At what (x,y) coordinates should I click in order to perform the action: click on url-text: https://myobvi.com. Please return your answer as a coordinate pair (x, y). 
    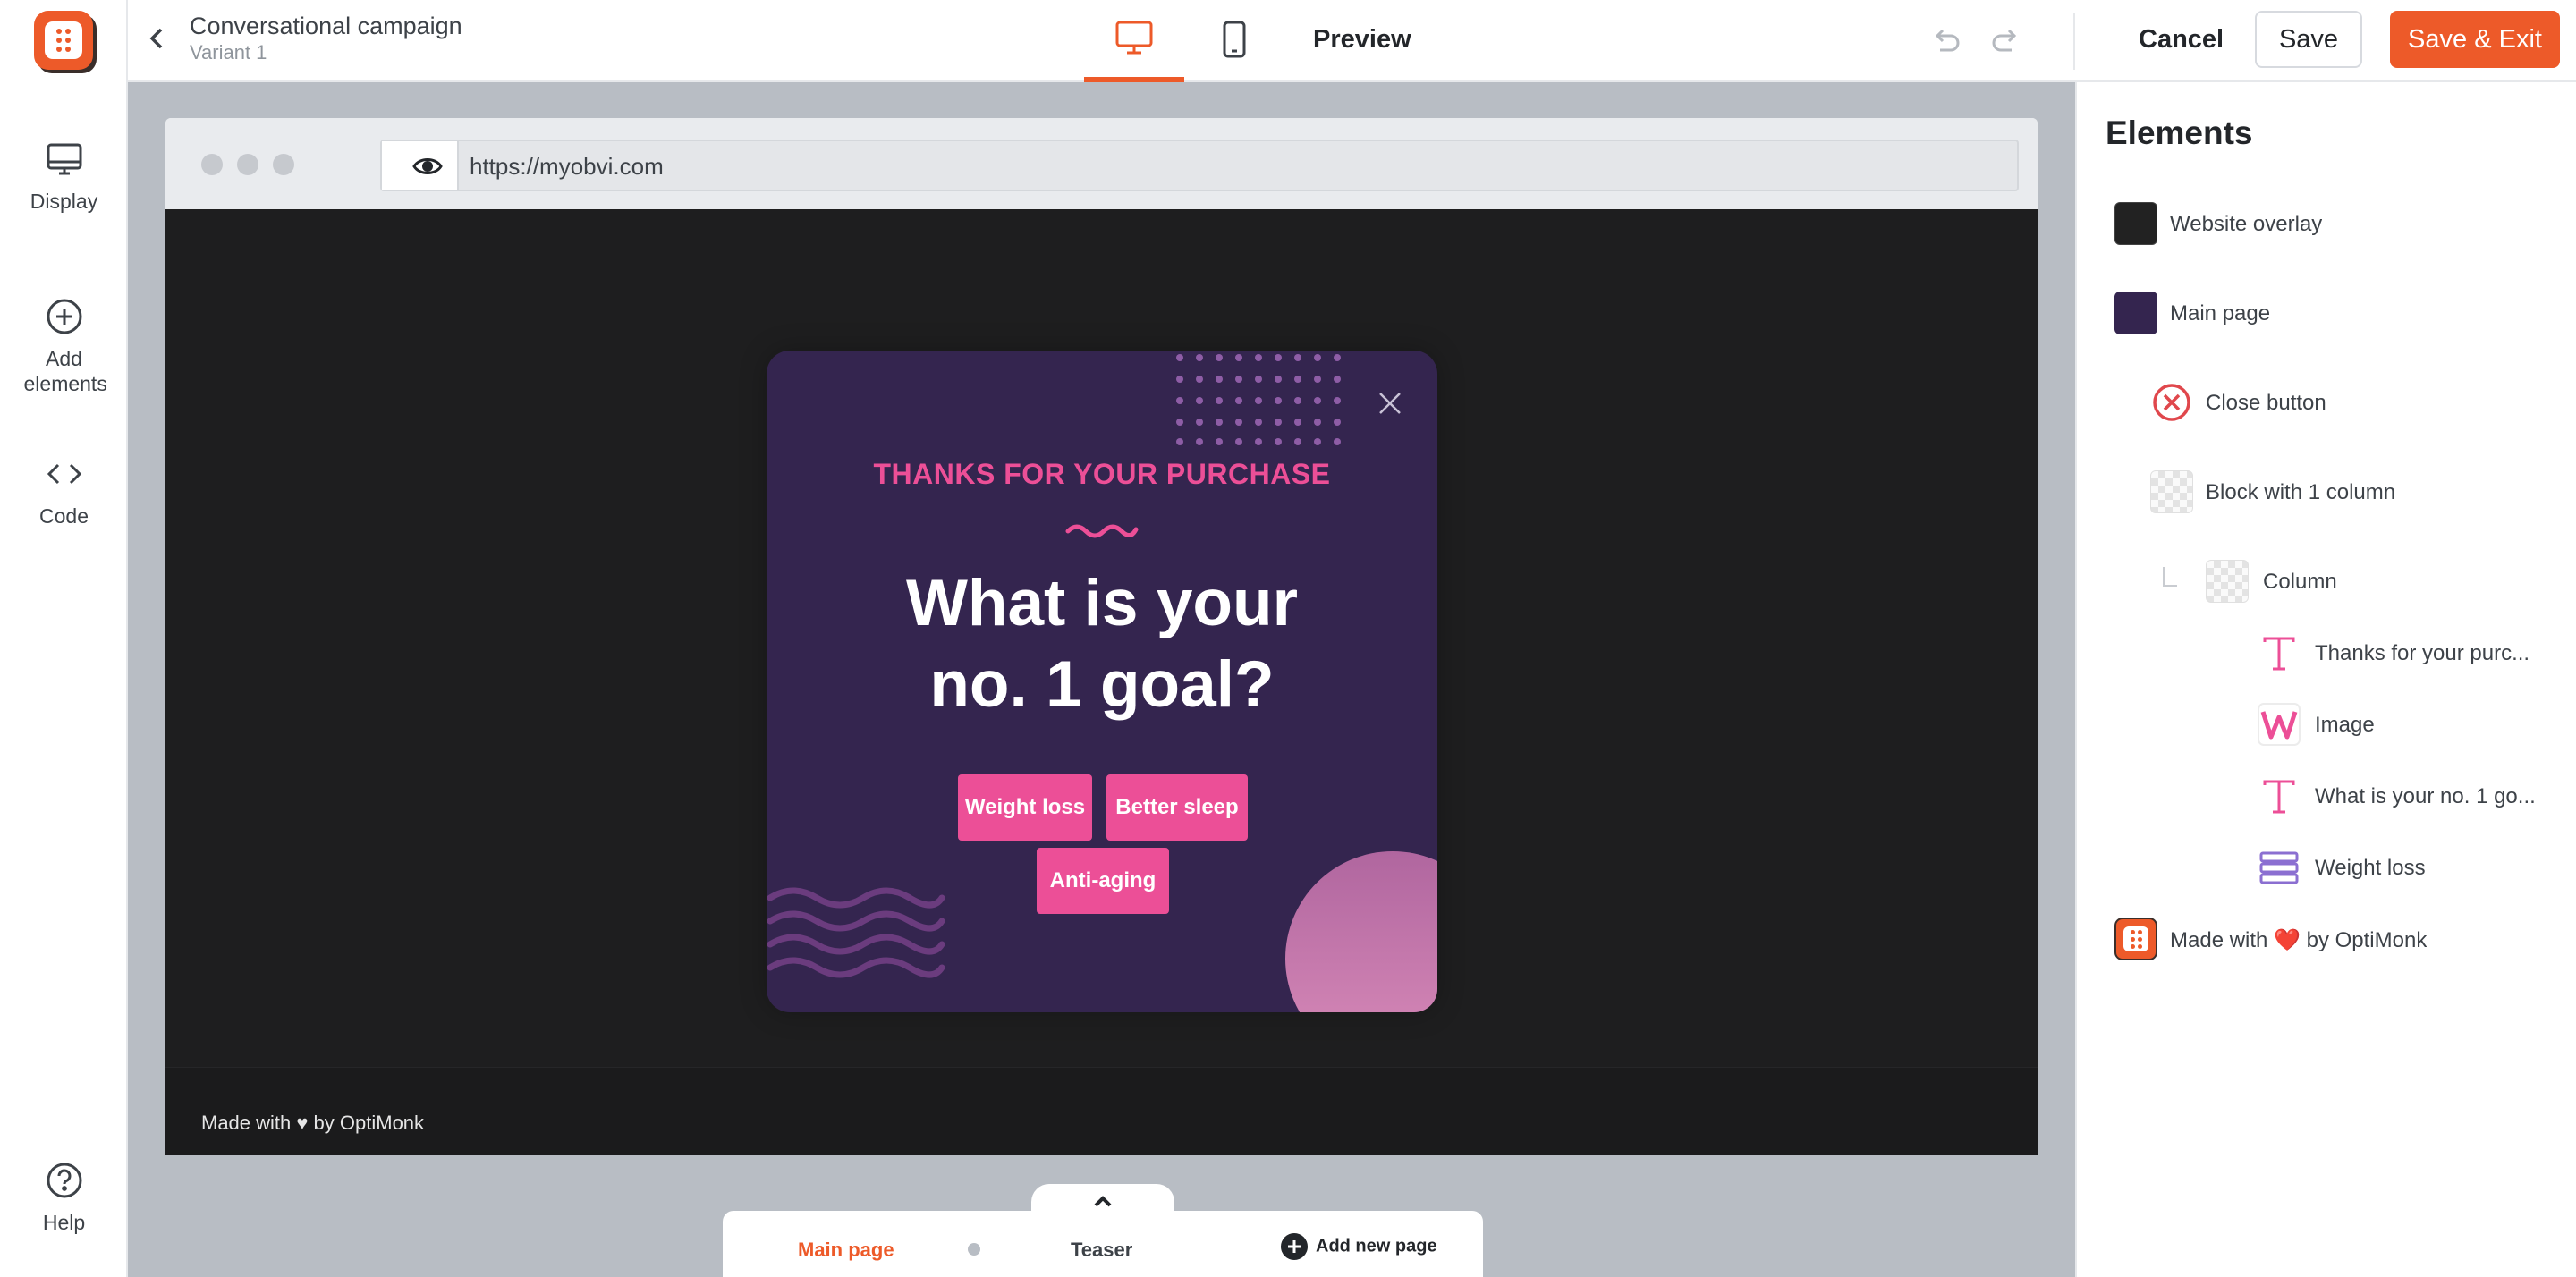
    Looking at the image, I should click on (567, 166).